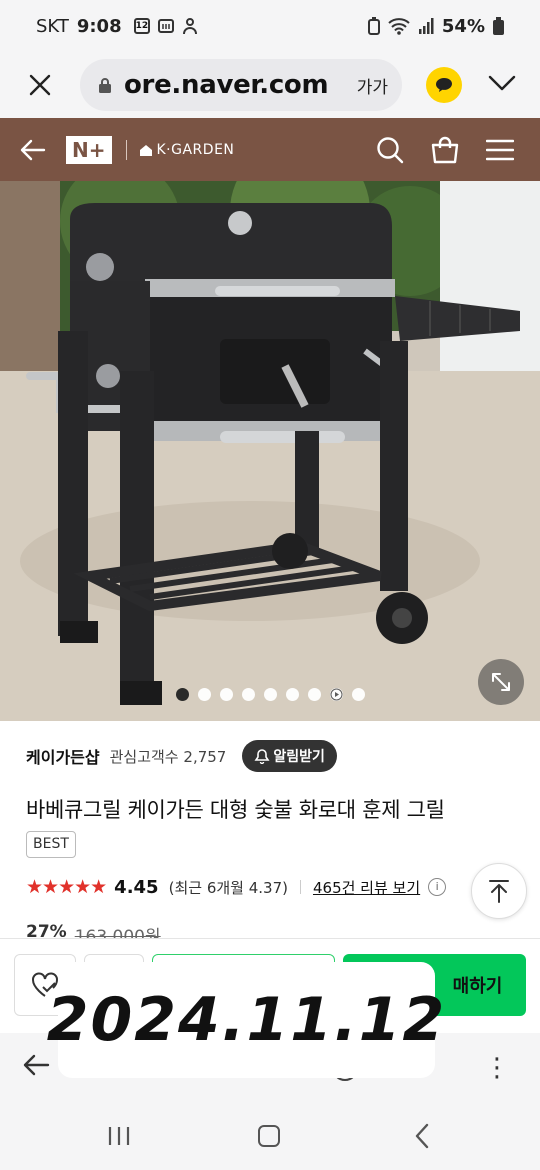  I want to click on house-icon, so click(145, 150).